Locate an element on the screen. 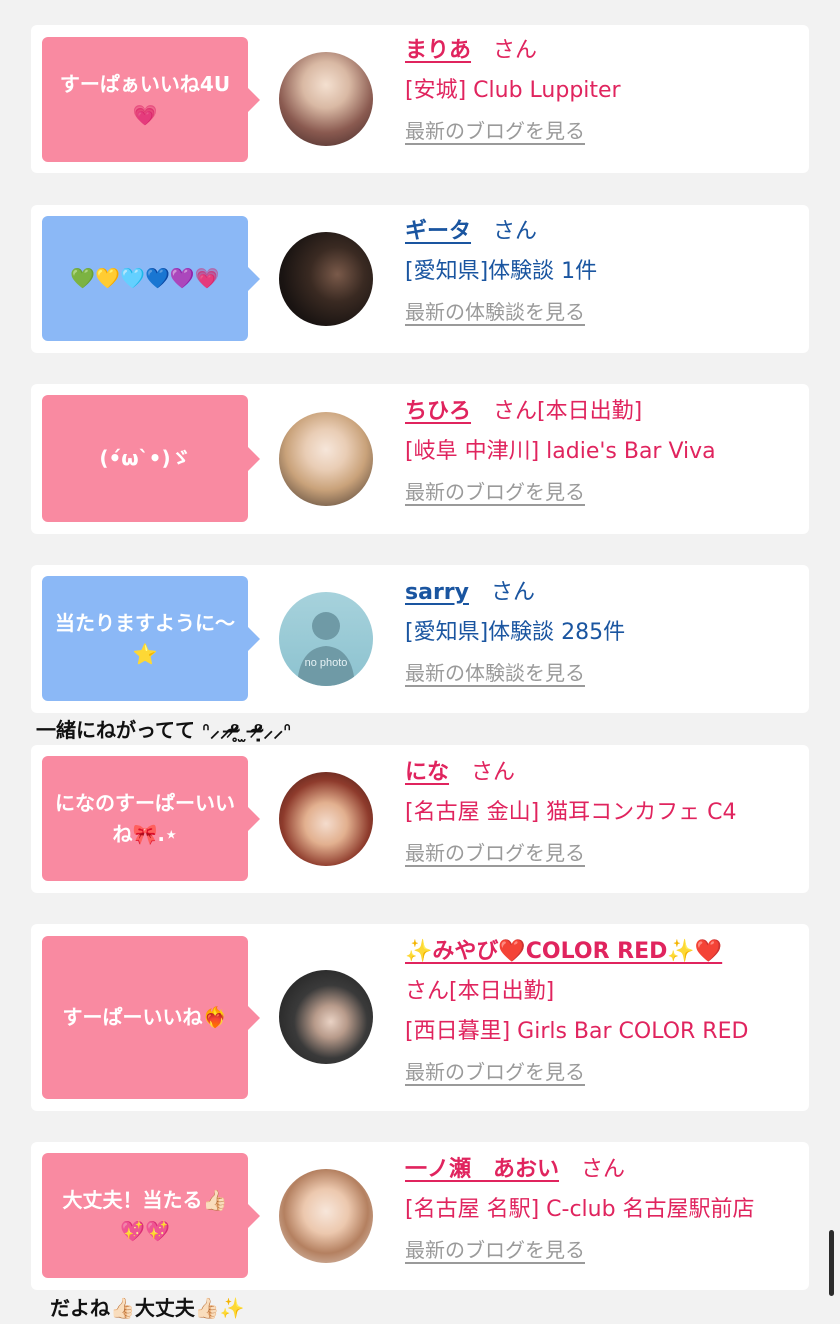 The image size is (840, 1324). user-name-link: まりあ is located at coordinates (438, 50).